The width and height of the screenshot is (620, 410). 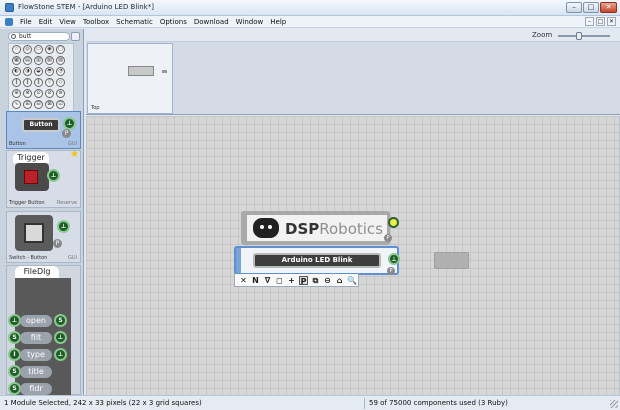 What do you see at coordinates (49, 71) in the screenshot?
I see `filter-icon: ◓` at bounding box center [49, 71].